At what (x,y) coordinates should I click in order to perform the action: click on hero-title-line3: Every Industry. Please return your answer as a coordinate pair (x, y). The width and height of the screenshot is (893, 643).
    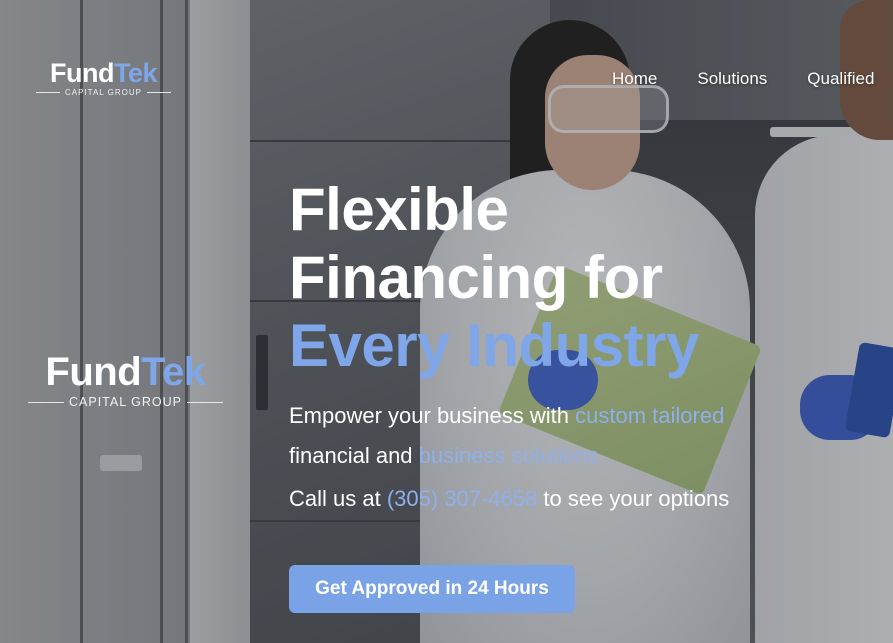
    Looking at the image, I should click on (494, 345).